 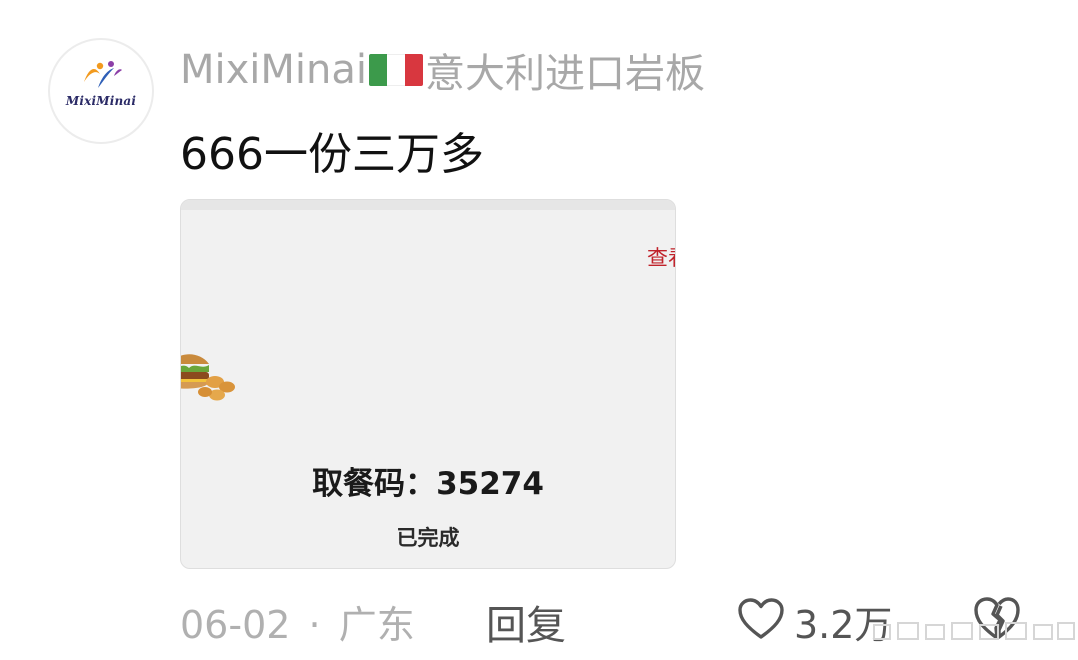 I want to click on user-avatar: MixiMinai, so click(x=101, y=91).